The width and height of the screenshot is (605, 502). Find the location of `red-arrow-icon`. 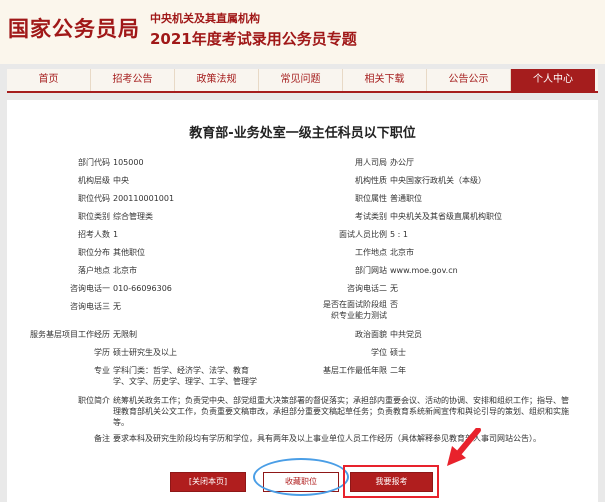

red-arrow-icon is located at coordinates (464, 447).